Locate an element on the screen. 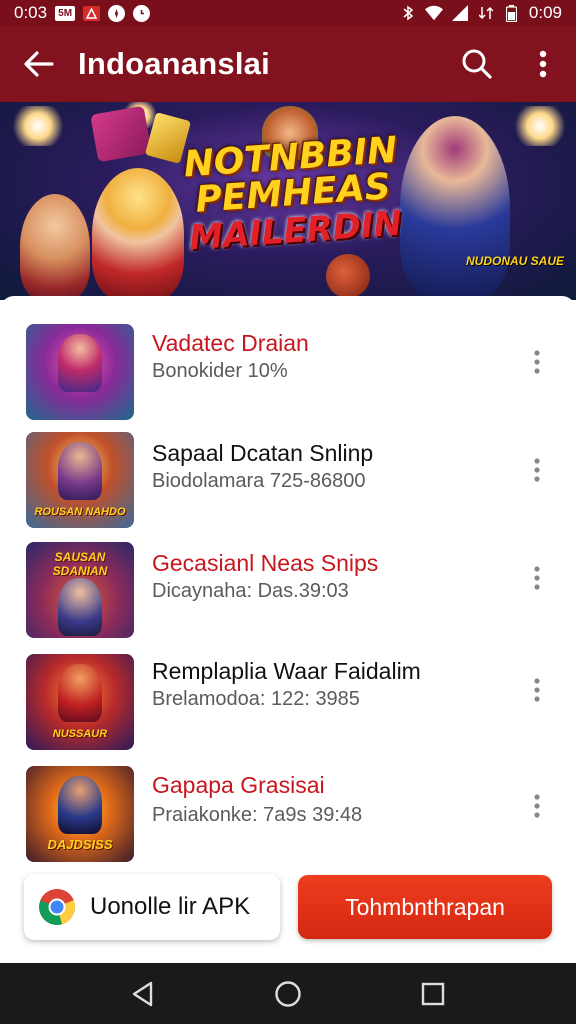 Image resolution: width=576 pixels, height=1024 pixels. bluetooth-icon is located at coordinates (408, 13).